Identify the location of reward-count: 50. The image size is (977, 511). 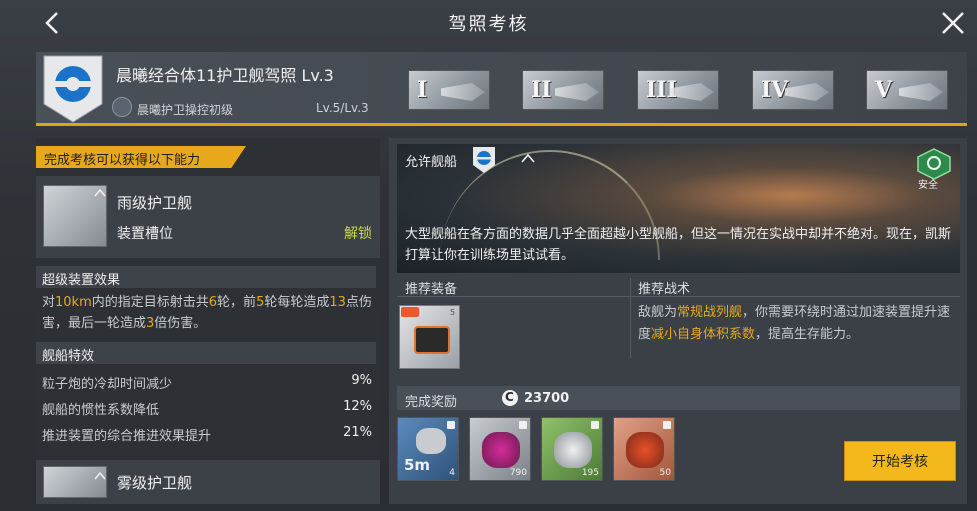
(665, 473).